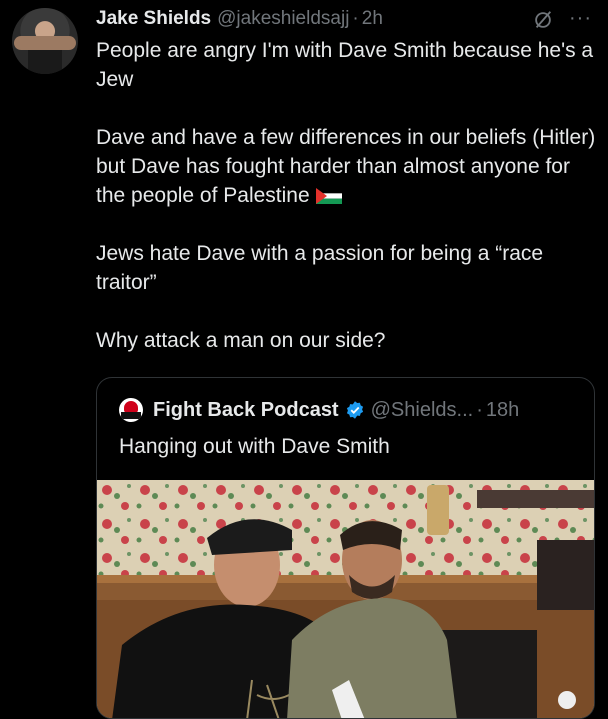 The width and height of the screenshot is (608, 719). What do you see at coordinates (254, 446) in the screenshot?
I see `quoted-tweet-text: Hanging out with Dave Smith` at bounding box center [254, 446].